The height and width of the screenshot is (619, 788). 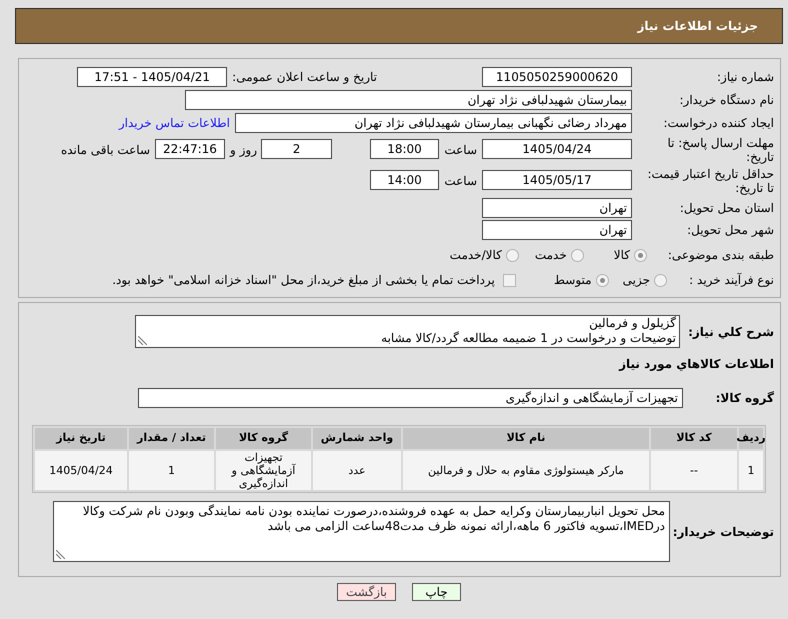 What do you see at coordinates (697, 26) in the screenshot?
I see `page-title: جزئیات اطلاعات نیاز` at bounding box center [697, 26].